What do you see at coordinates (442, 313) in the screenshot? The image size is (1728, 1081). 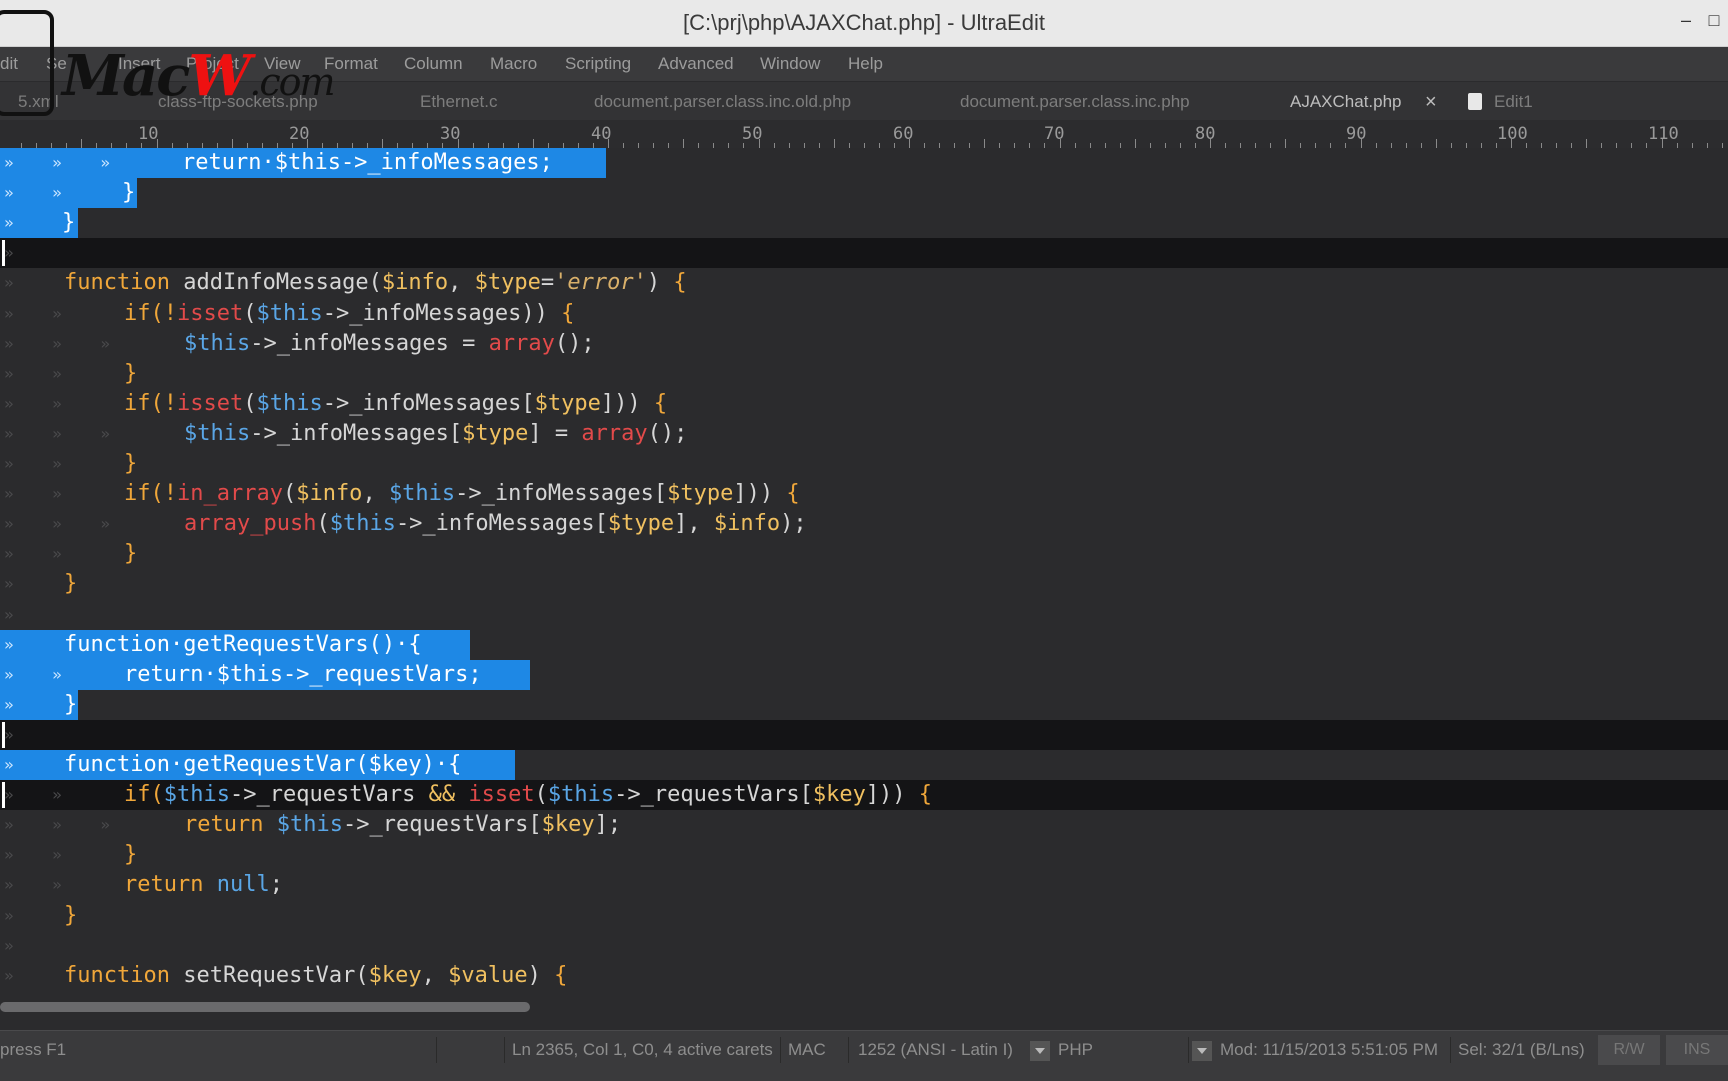 I see `code-token: ->_infoMessages))` at bounding box center [442, 313].